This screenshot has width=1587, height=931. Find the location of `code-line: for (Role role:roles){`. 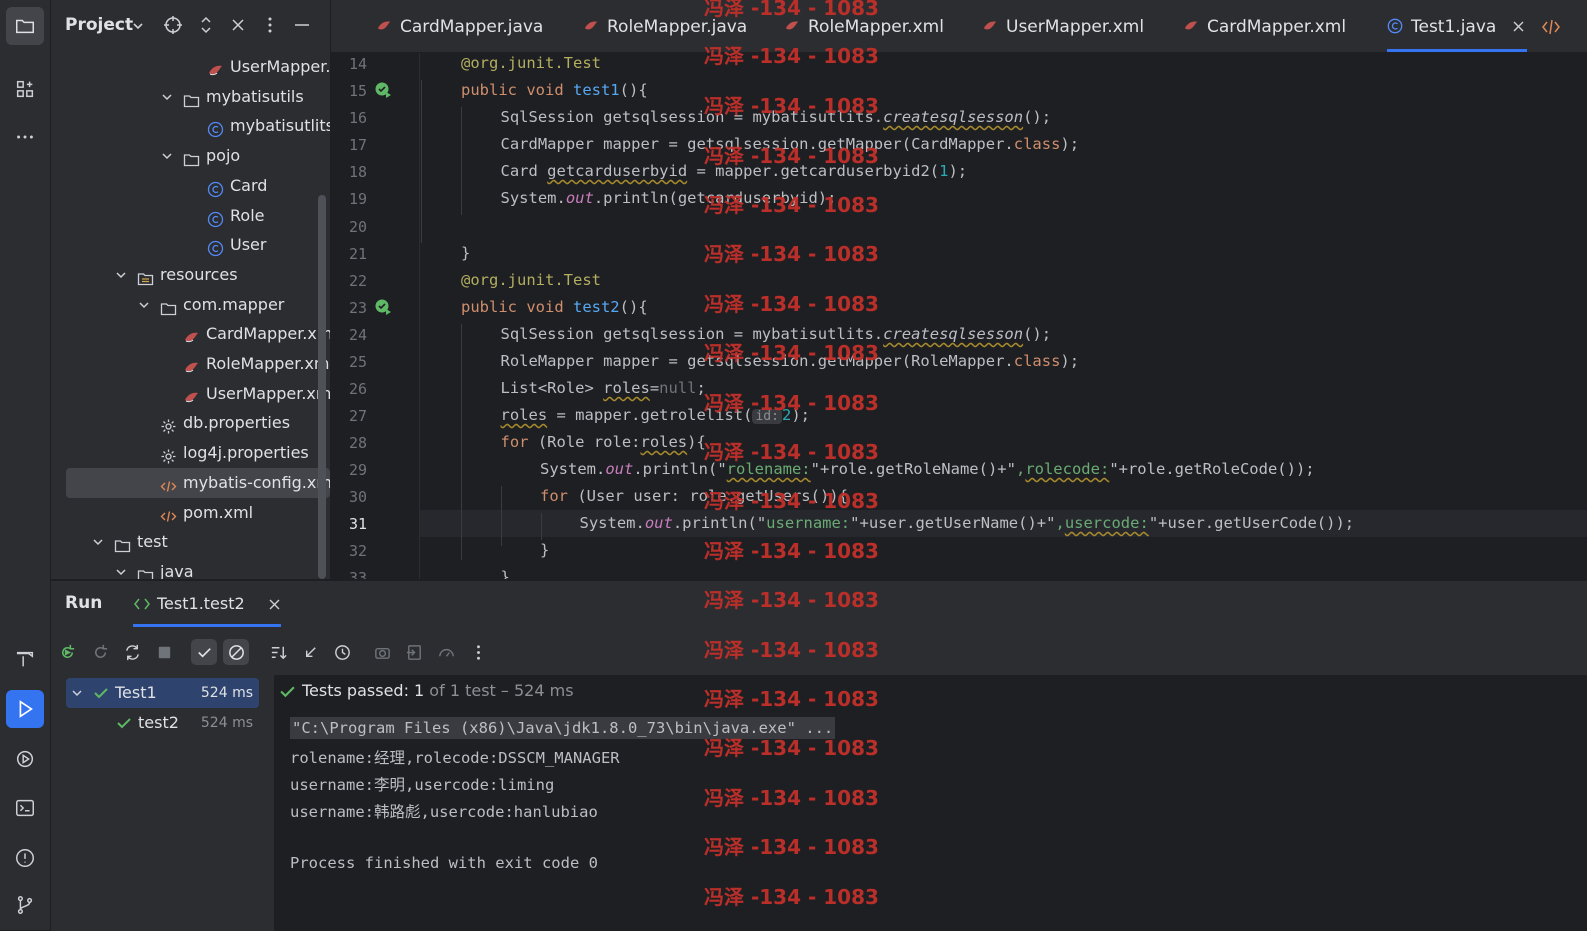

code-line: for (Role role:roles){ is located at coordinates (603, 442).